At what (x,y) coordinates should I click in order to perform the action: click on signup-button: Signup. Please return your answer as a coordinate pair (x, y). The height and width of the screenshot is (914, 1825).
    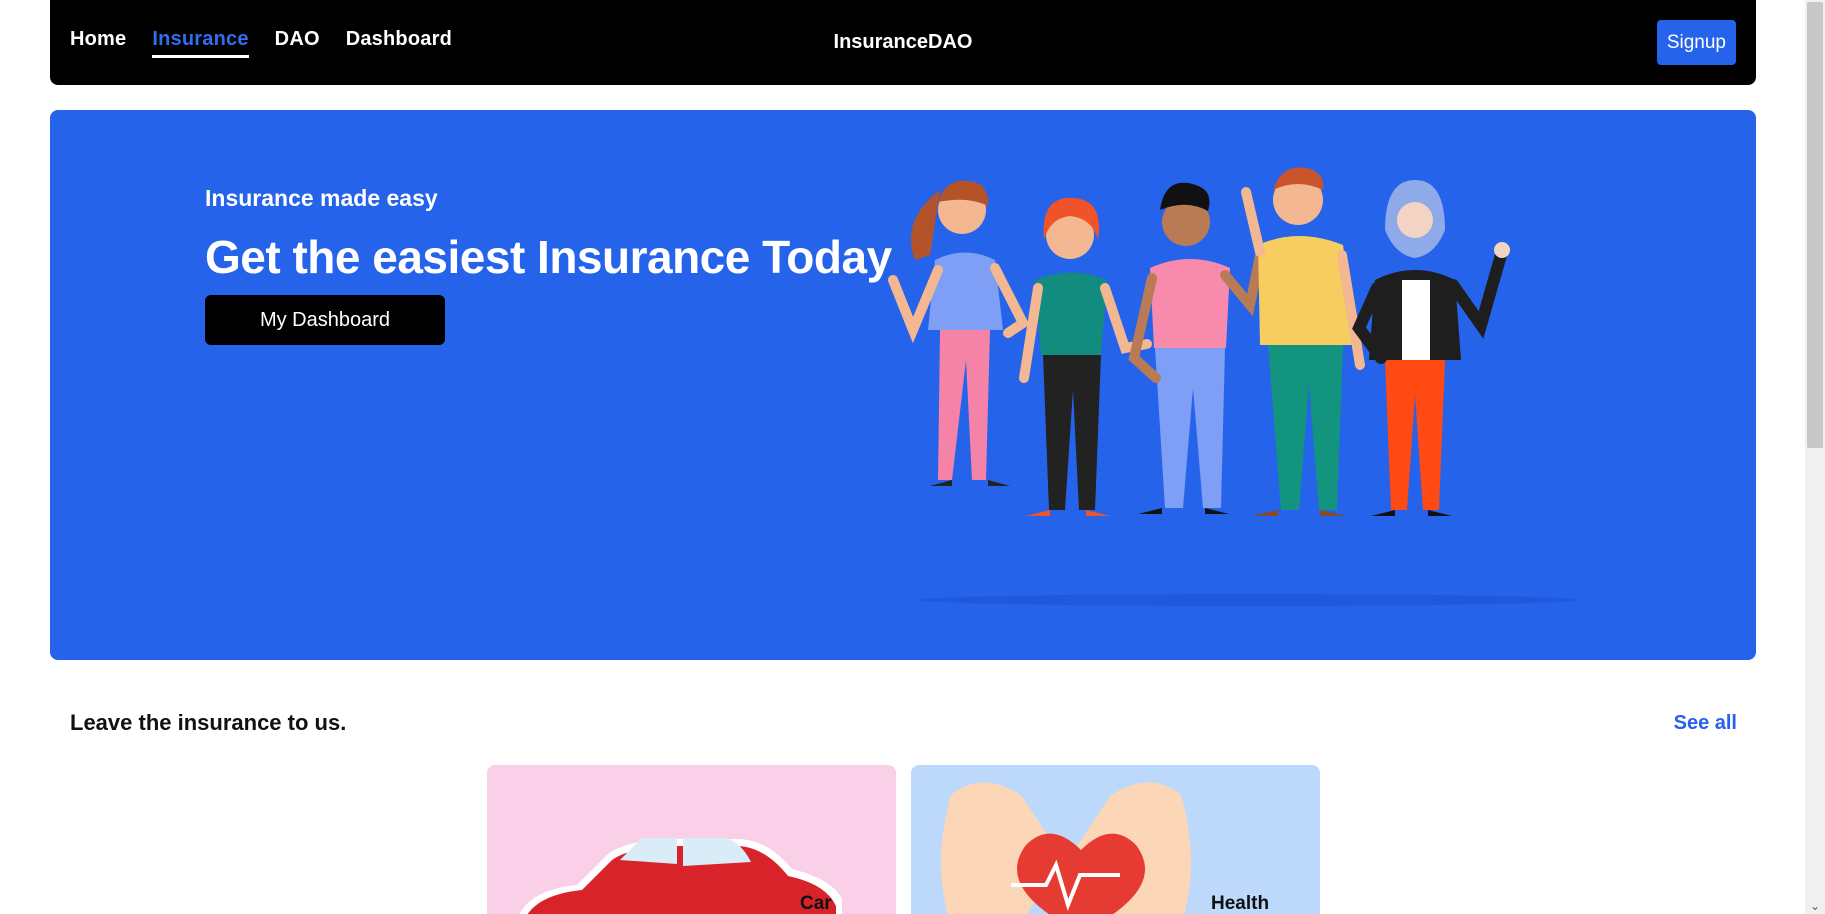
    Looking at the image, I should click on (1696, 42).